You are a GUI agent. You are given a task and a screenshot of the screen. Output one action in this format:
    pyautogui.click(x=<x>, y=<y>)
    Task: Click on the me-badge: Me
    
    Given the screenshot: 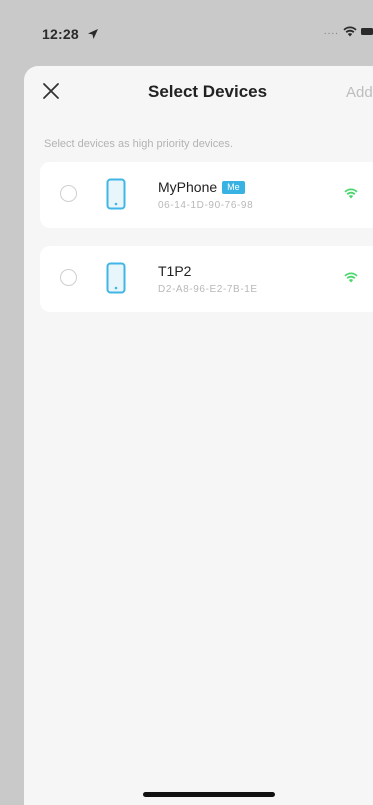 What is the action you would take?
    pyautogui.click(x=233, y=187)
    